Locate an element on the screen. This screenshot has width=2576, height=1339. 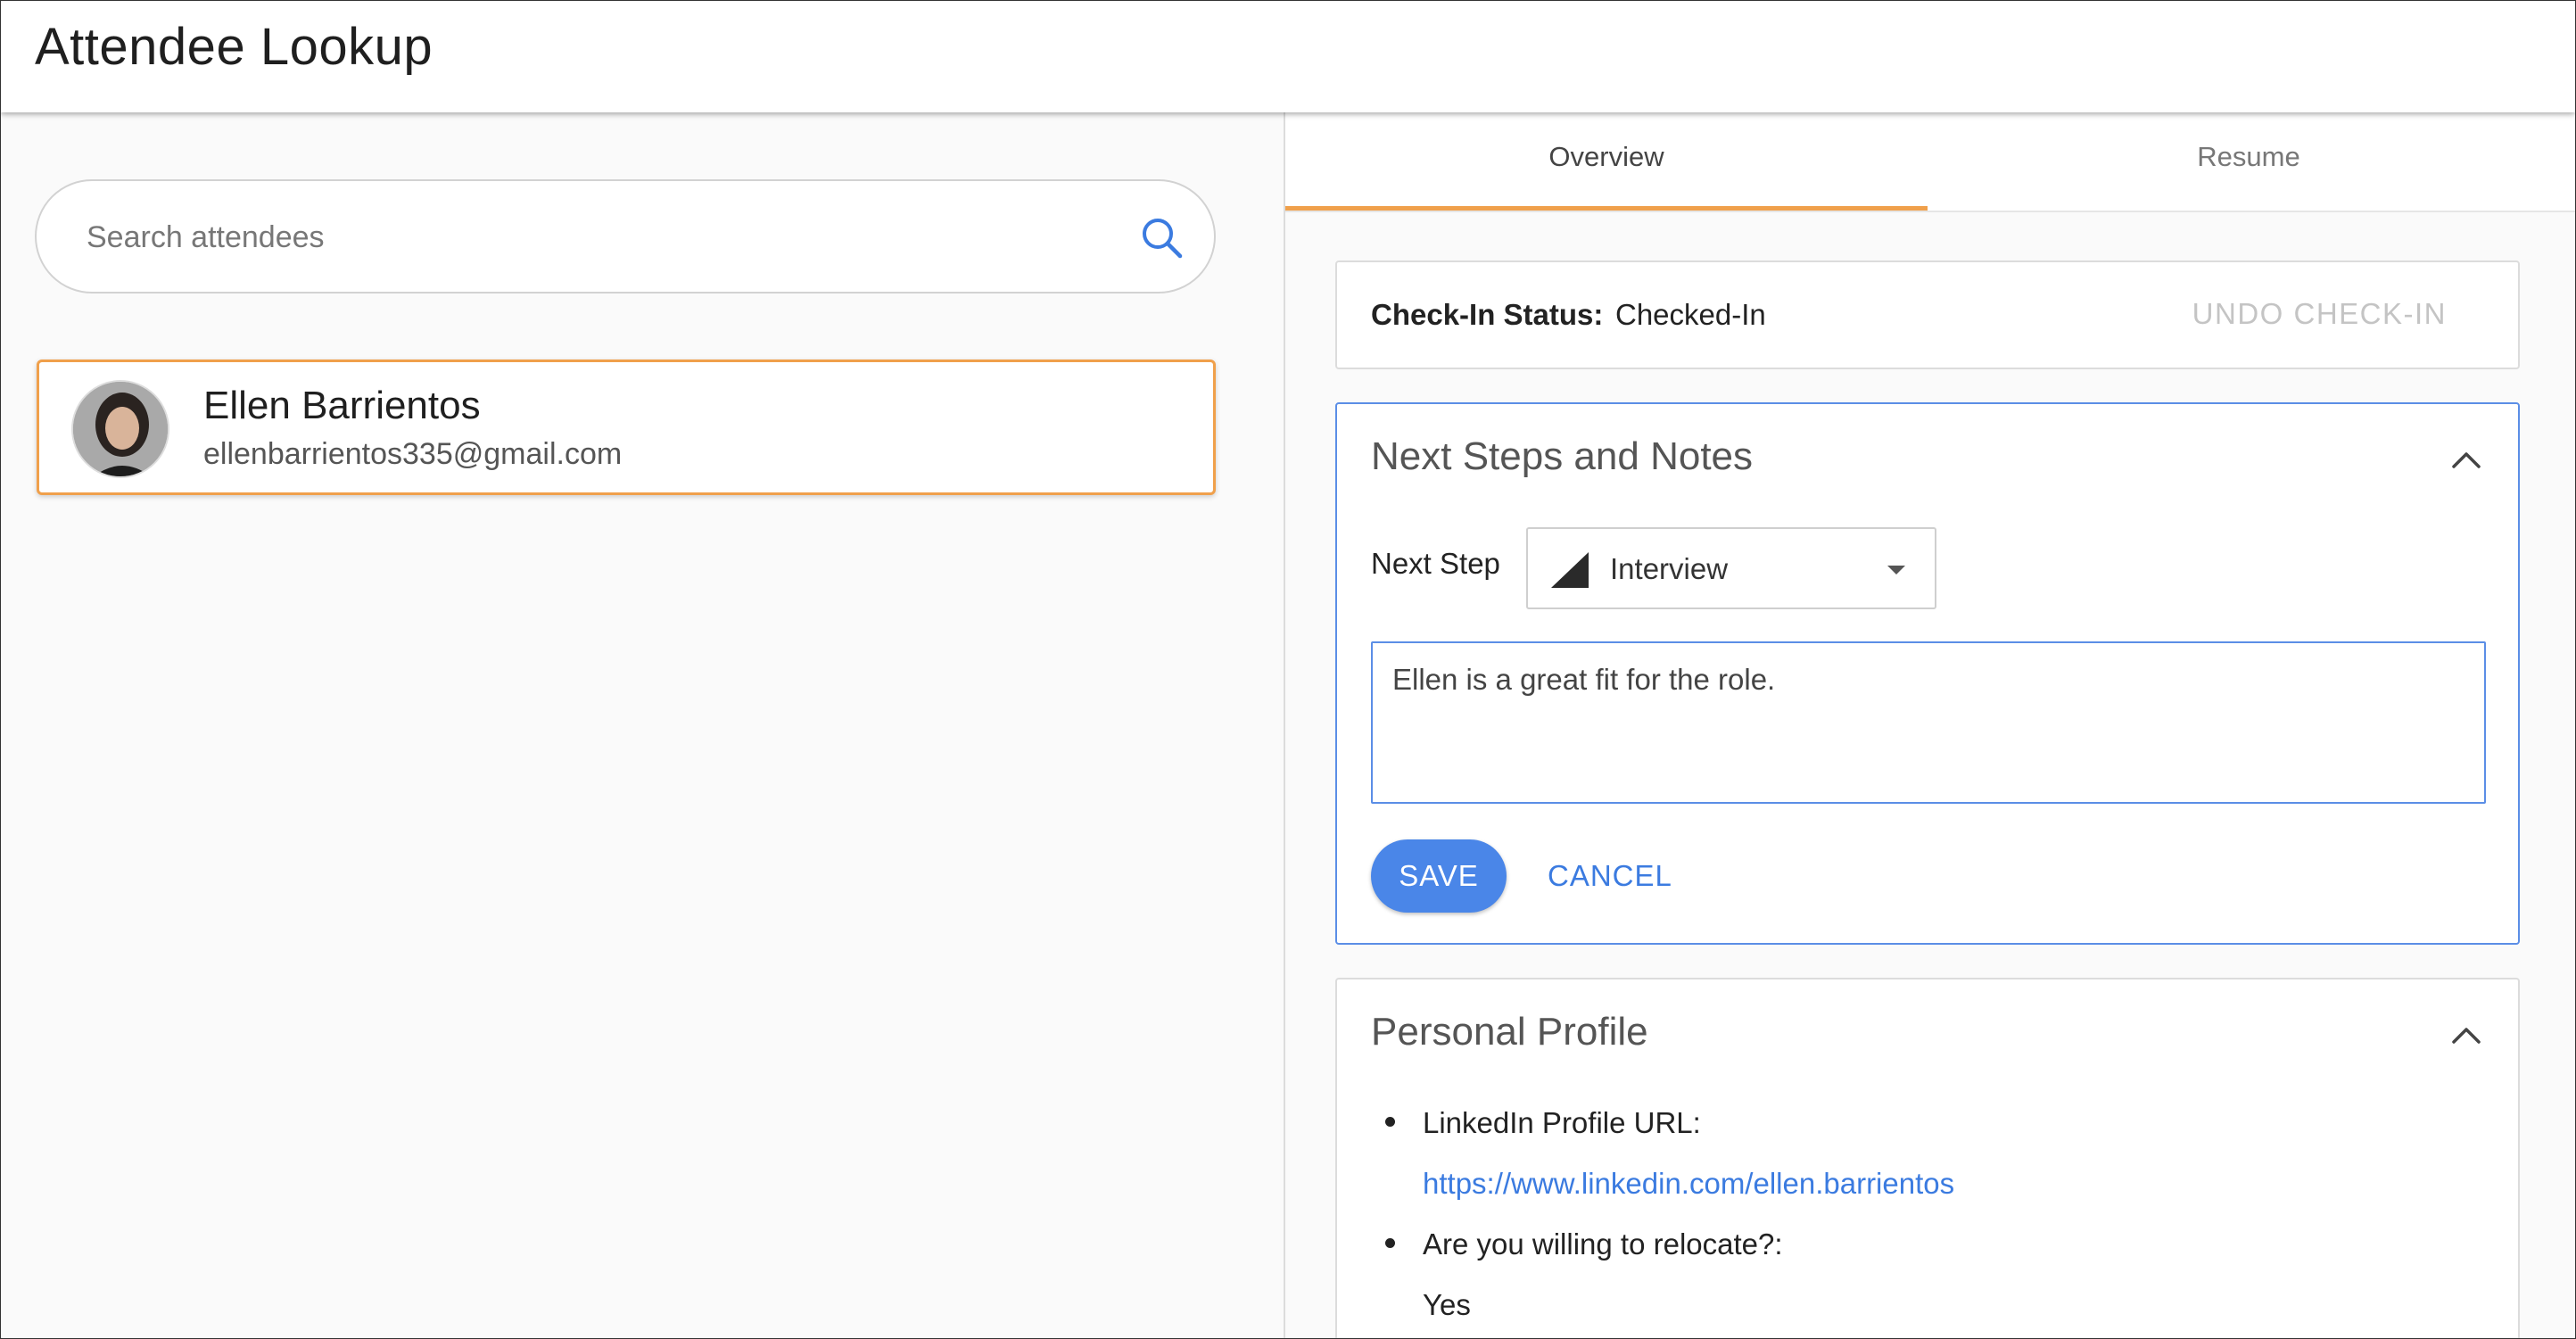
search-box is located at coordinates (626, 236).